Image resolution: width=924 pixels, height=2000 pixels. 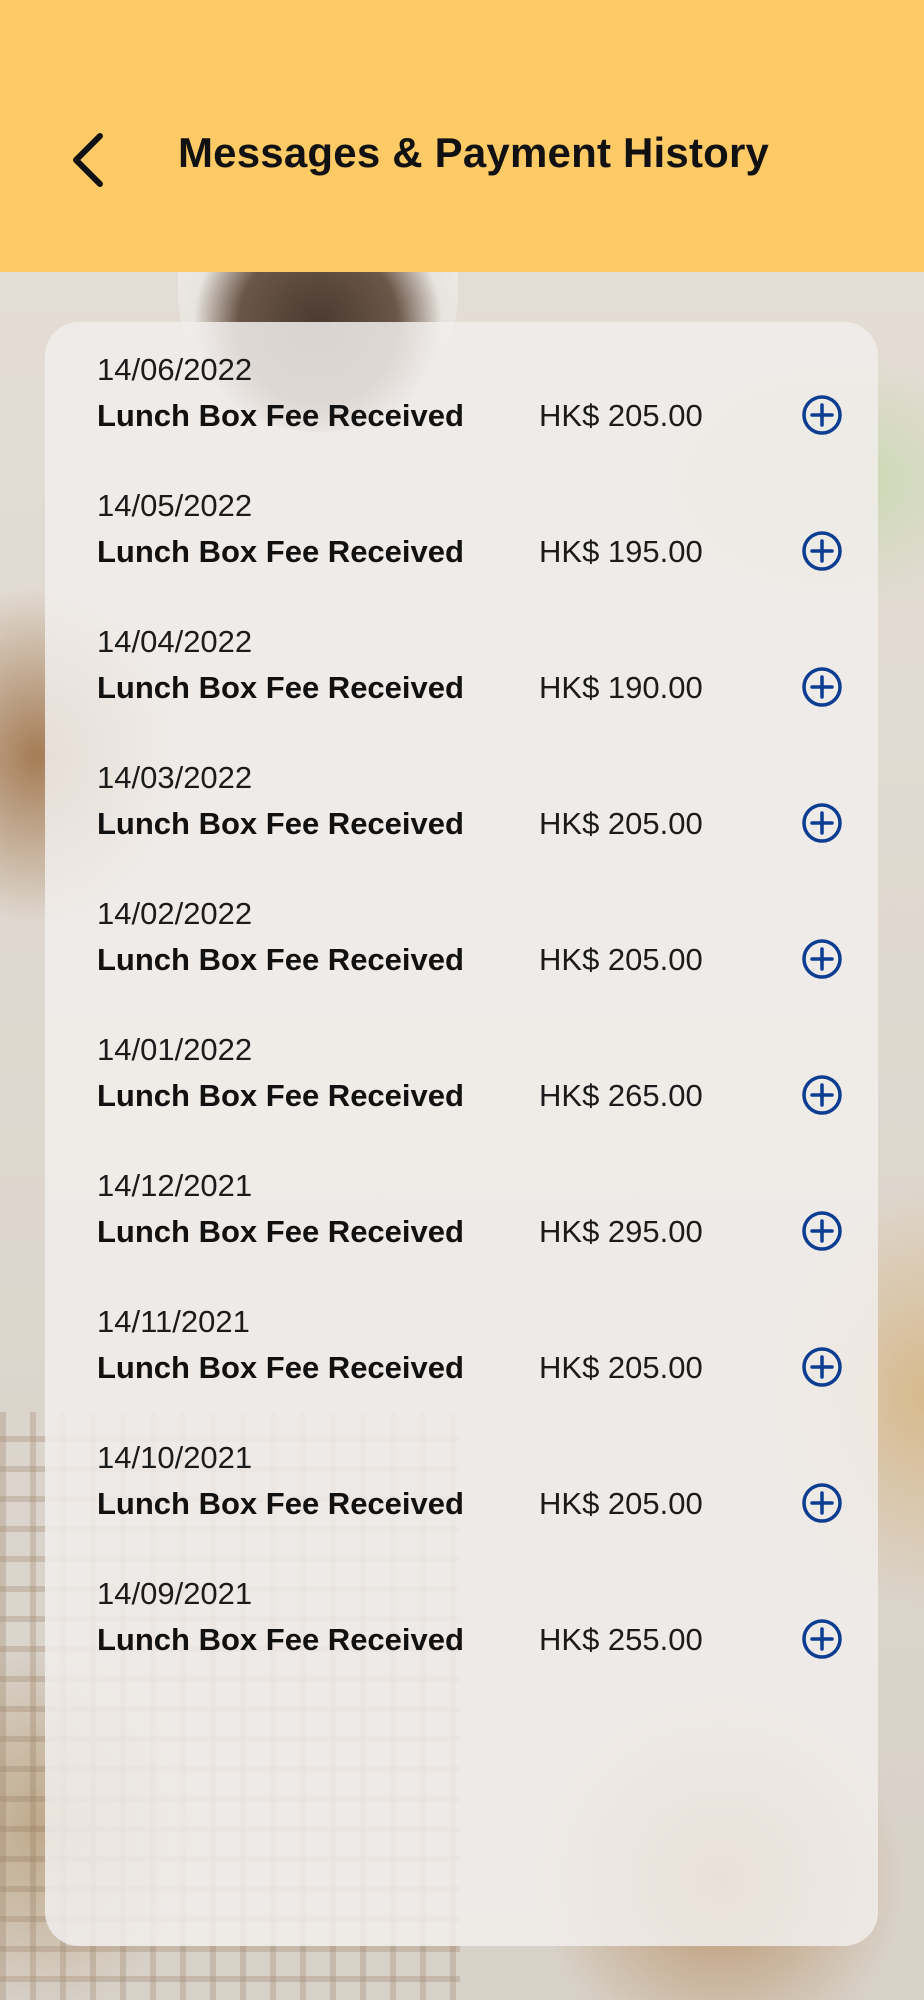 I want to click on payment-date: 14/05/2022, so click(x=175, y=505).